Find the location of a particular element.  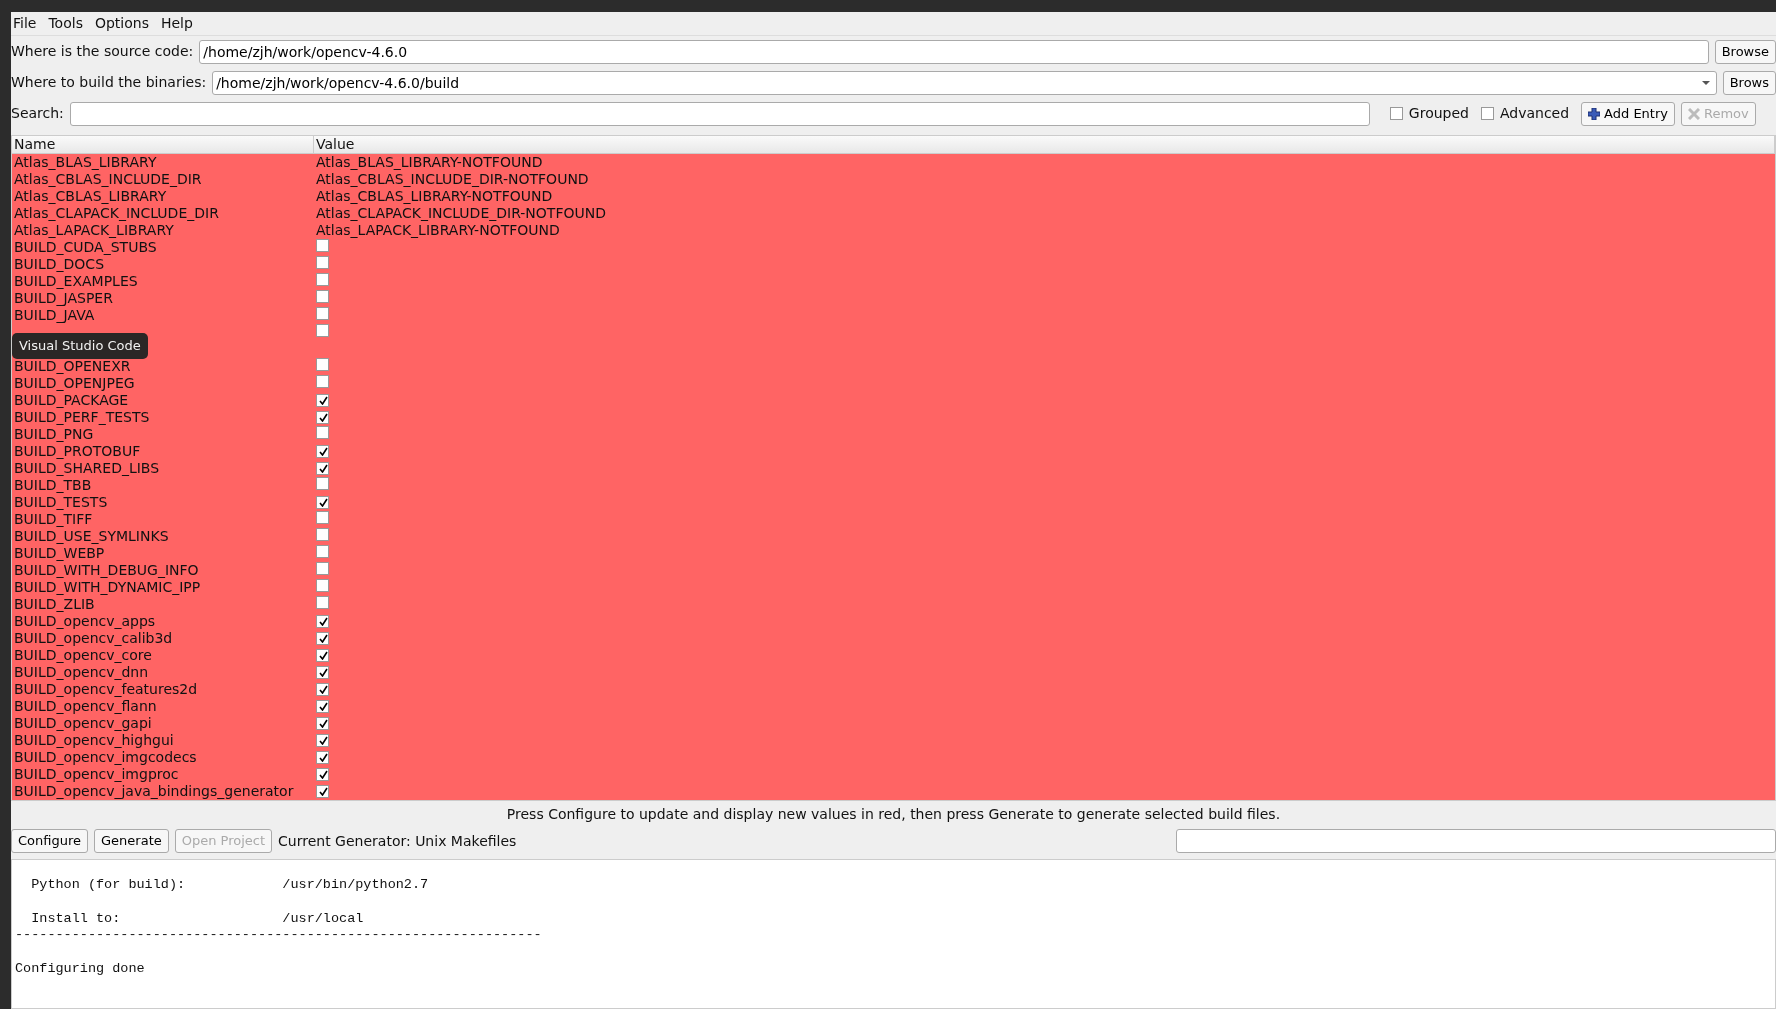

column-header: Value is located at coordinates (1044, 144).